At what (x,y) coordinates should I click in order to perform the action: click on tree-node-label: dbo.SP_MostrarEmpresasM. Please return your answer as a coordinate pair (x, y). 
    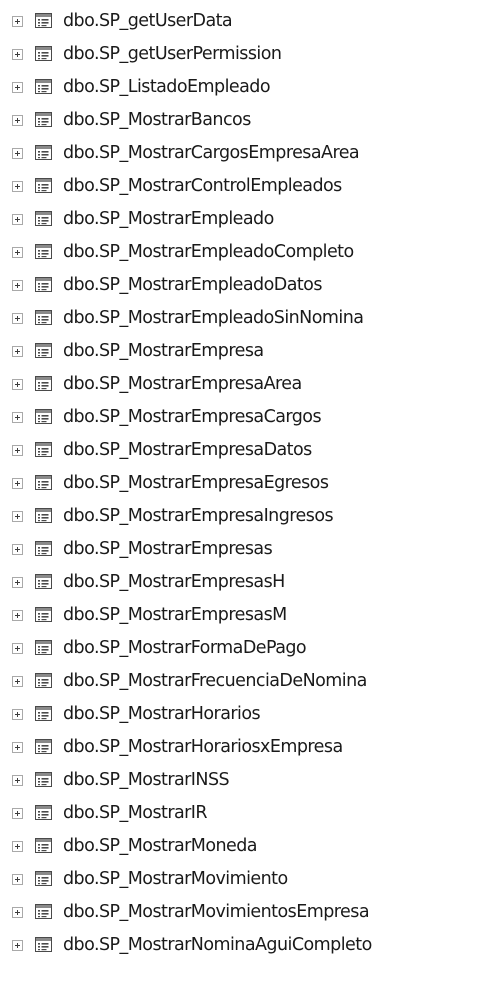
    Looking at the image, I should click on (175, 615).